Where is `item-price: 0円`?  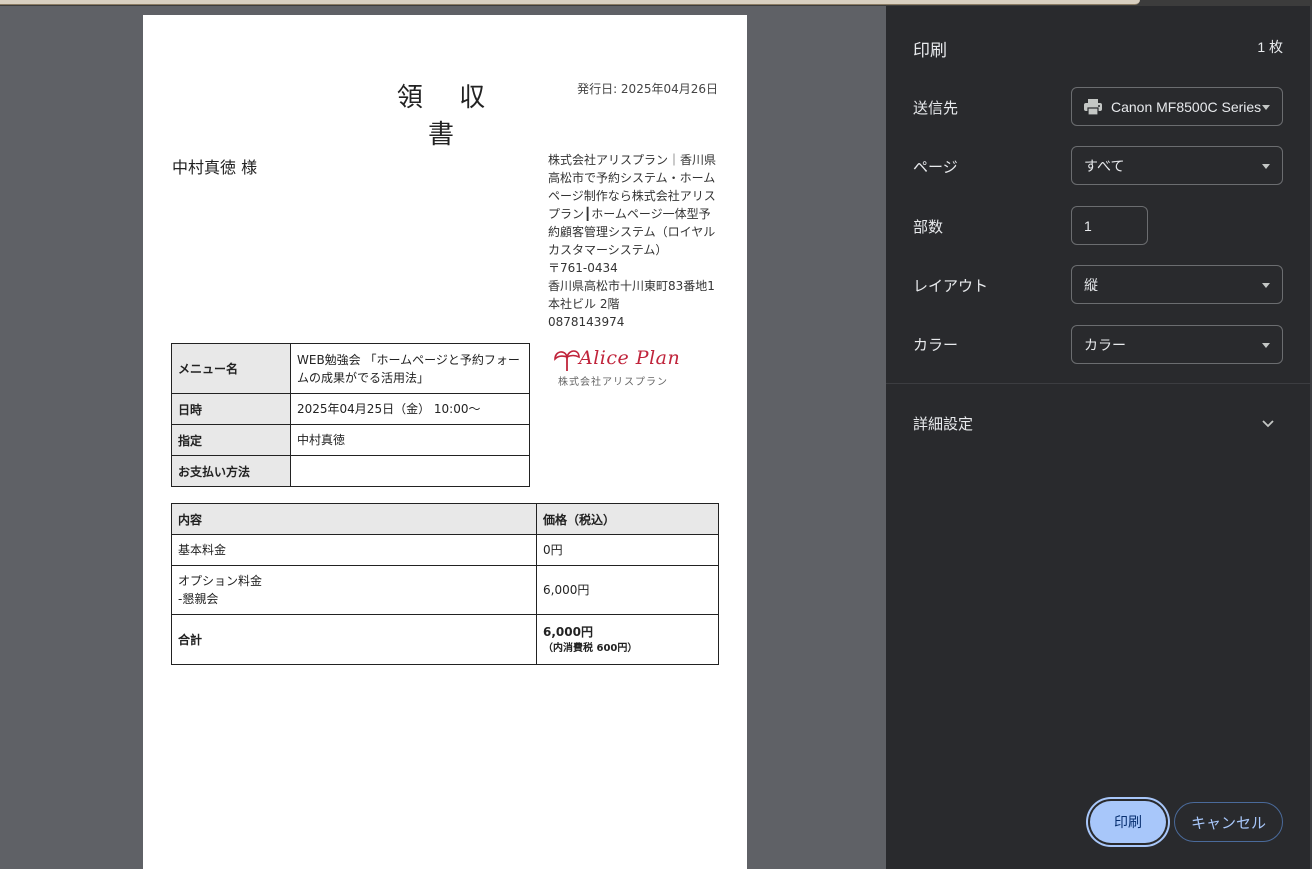
item-price: 0円 is located at coordinates (627, 550).